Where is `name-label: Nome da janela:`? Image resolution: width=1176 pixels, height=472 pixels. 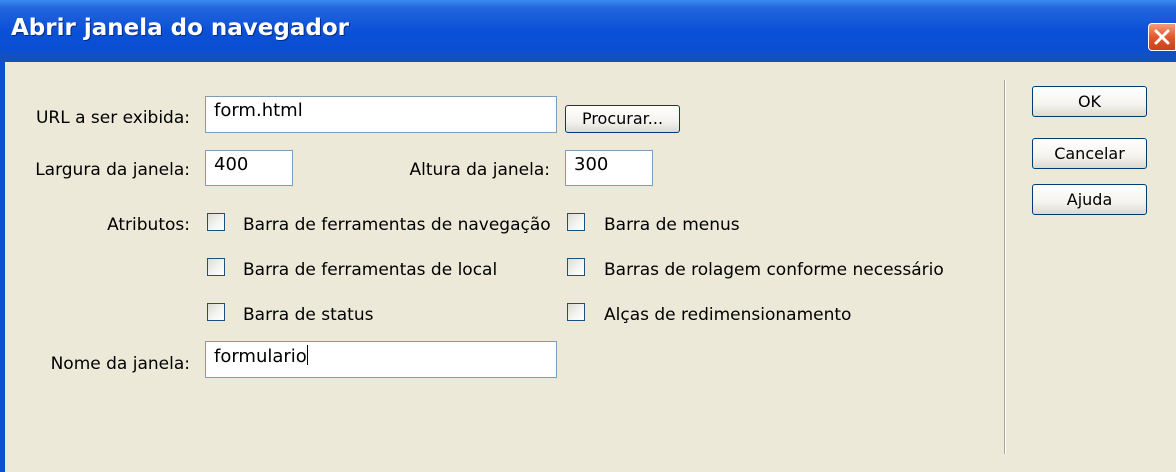
name-label: Nome da janela: is located at coordinates (120, 364).